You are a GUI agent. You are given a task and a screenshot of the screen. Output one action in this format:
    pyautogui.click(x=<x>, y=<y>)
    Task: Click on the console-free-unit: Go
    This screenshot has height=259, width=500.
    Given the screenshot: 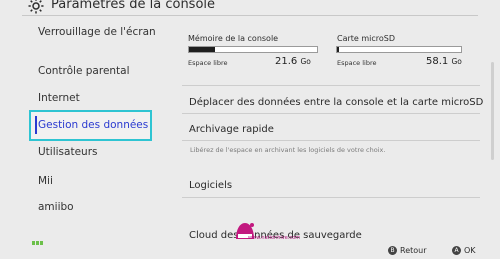 What is the action you would take?
    pyautogui.click(x=305, y=61)
    